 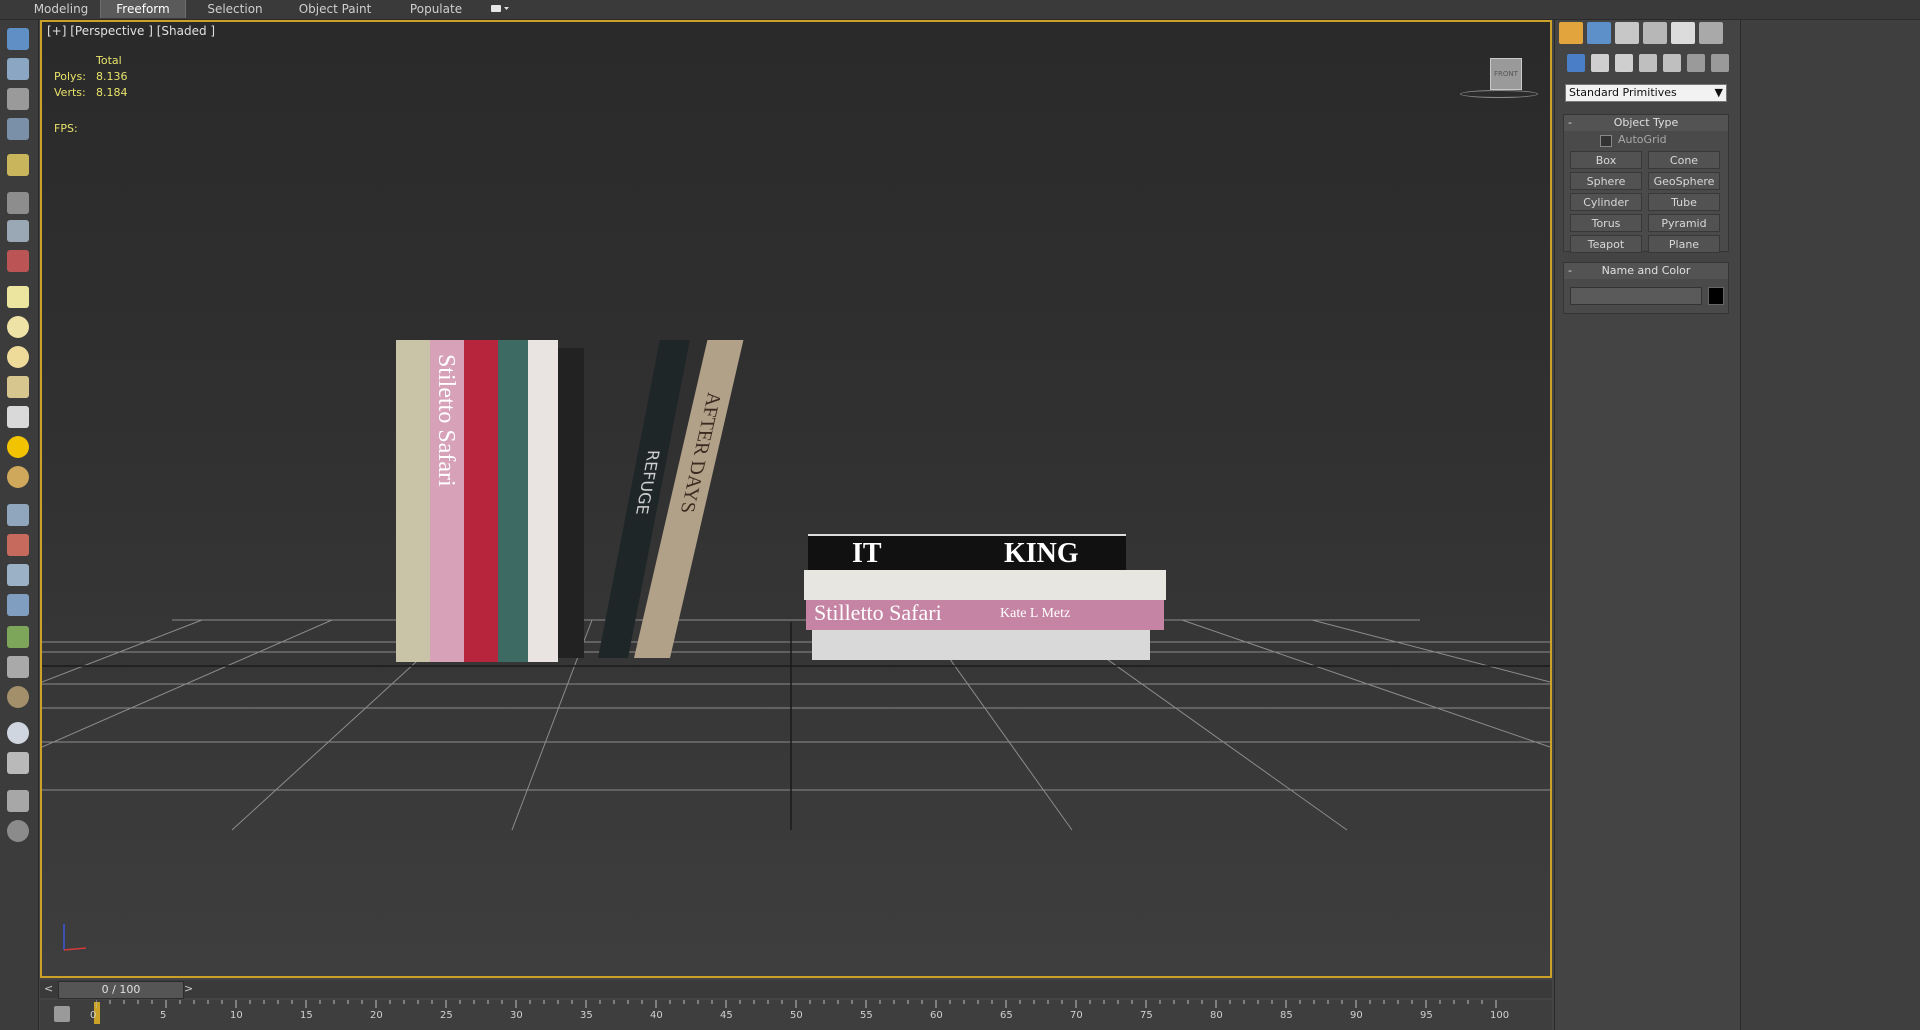 I want to click on tube-button: Tube, so click(x=1684, y=202).